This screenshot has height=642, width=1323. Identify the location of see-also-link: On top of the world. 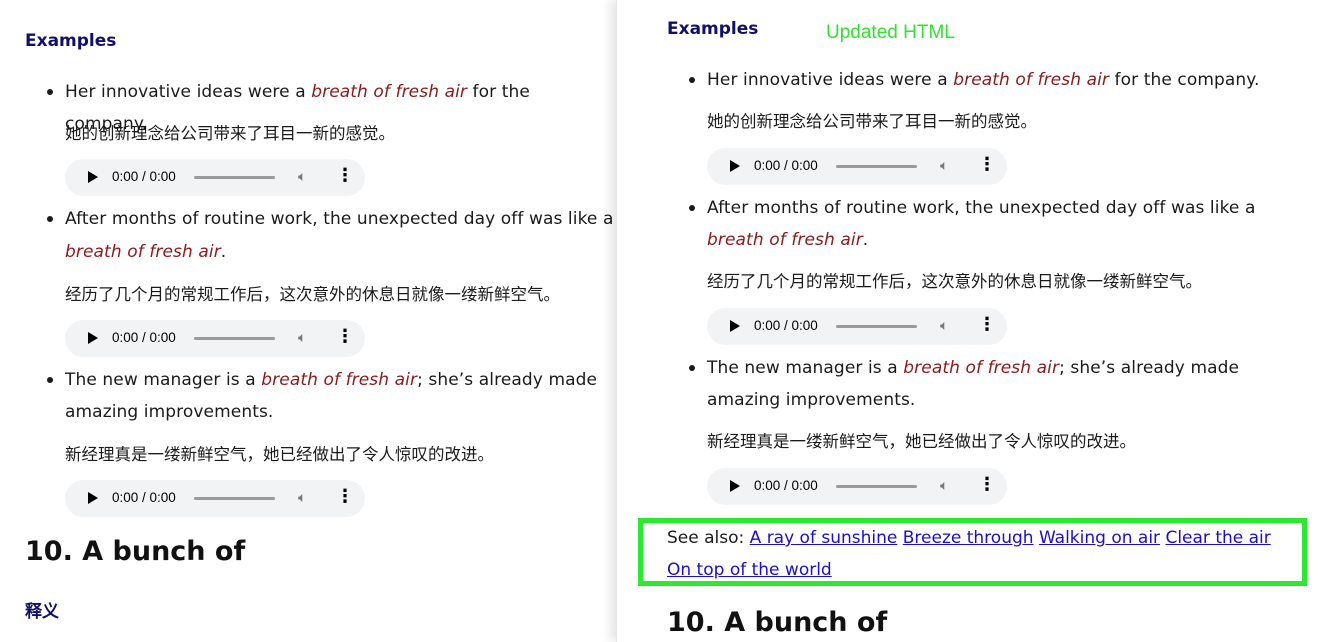
(749, 570).